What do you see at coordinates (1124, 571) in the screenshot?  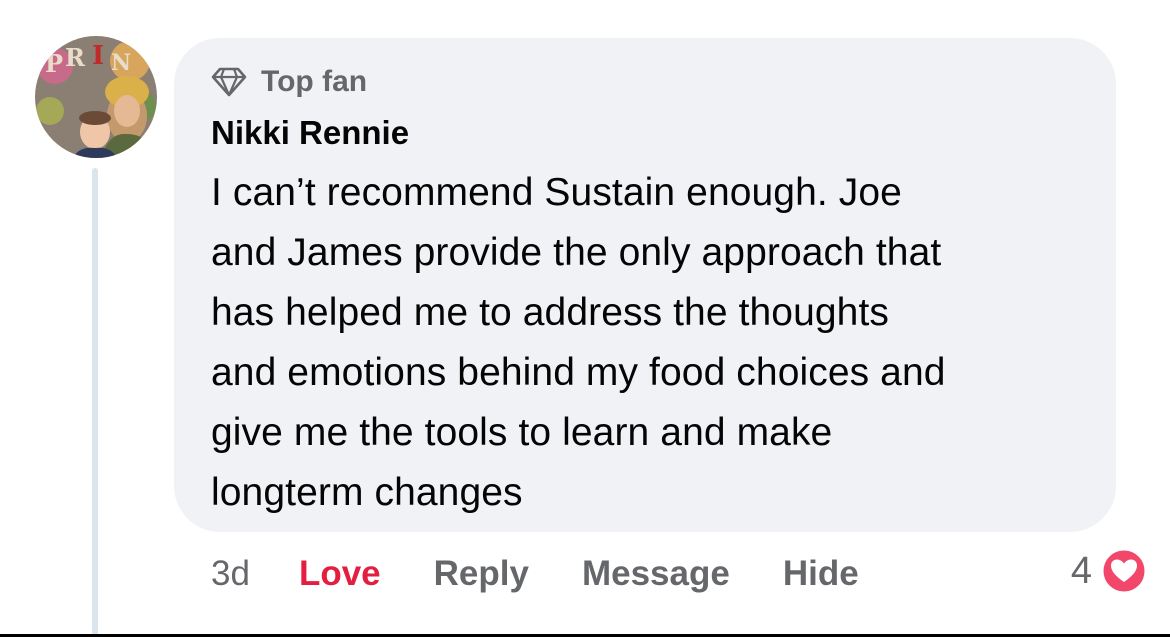 I see `heart-reaction-icon` at bounding box center [1124, 571].